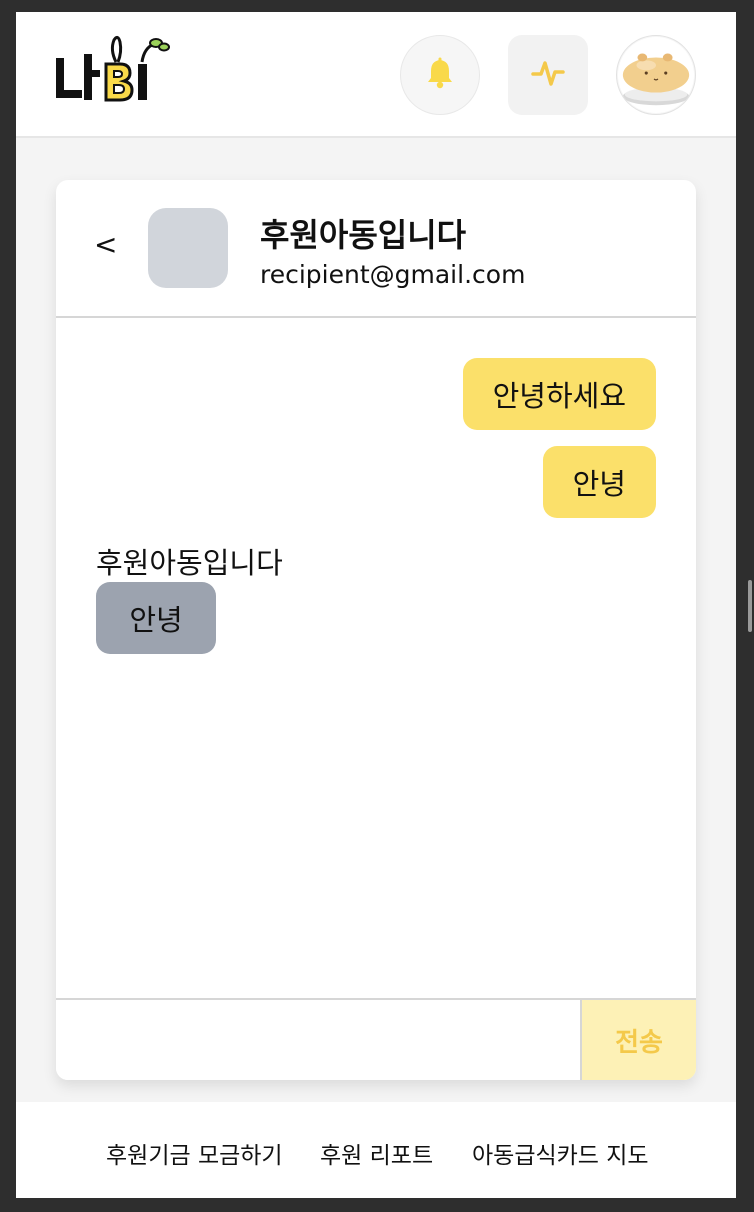 The image size is (754, 1212). I want to click on recipient-avatar, so click(188, 248).